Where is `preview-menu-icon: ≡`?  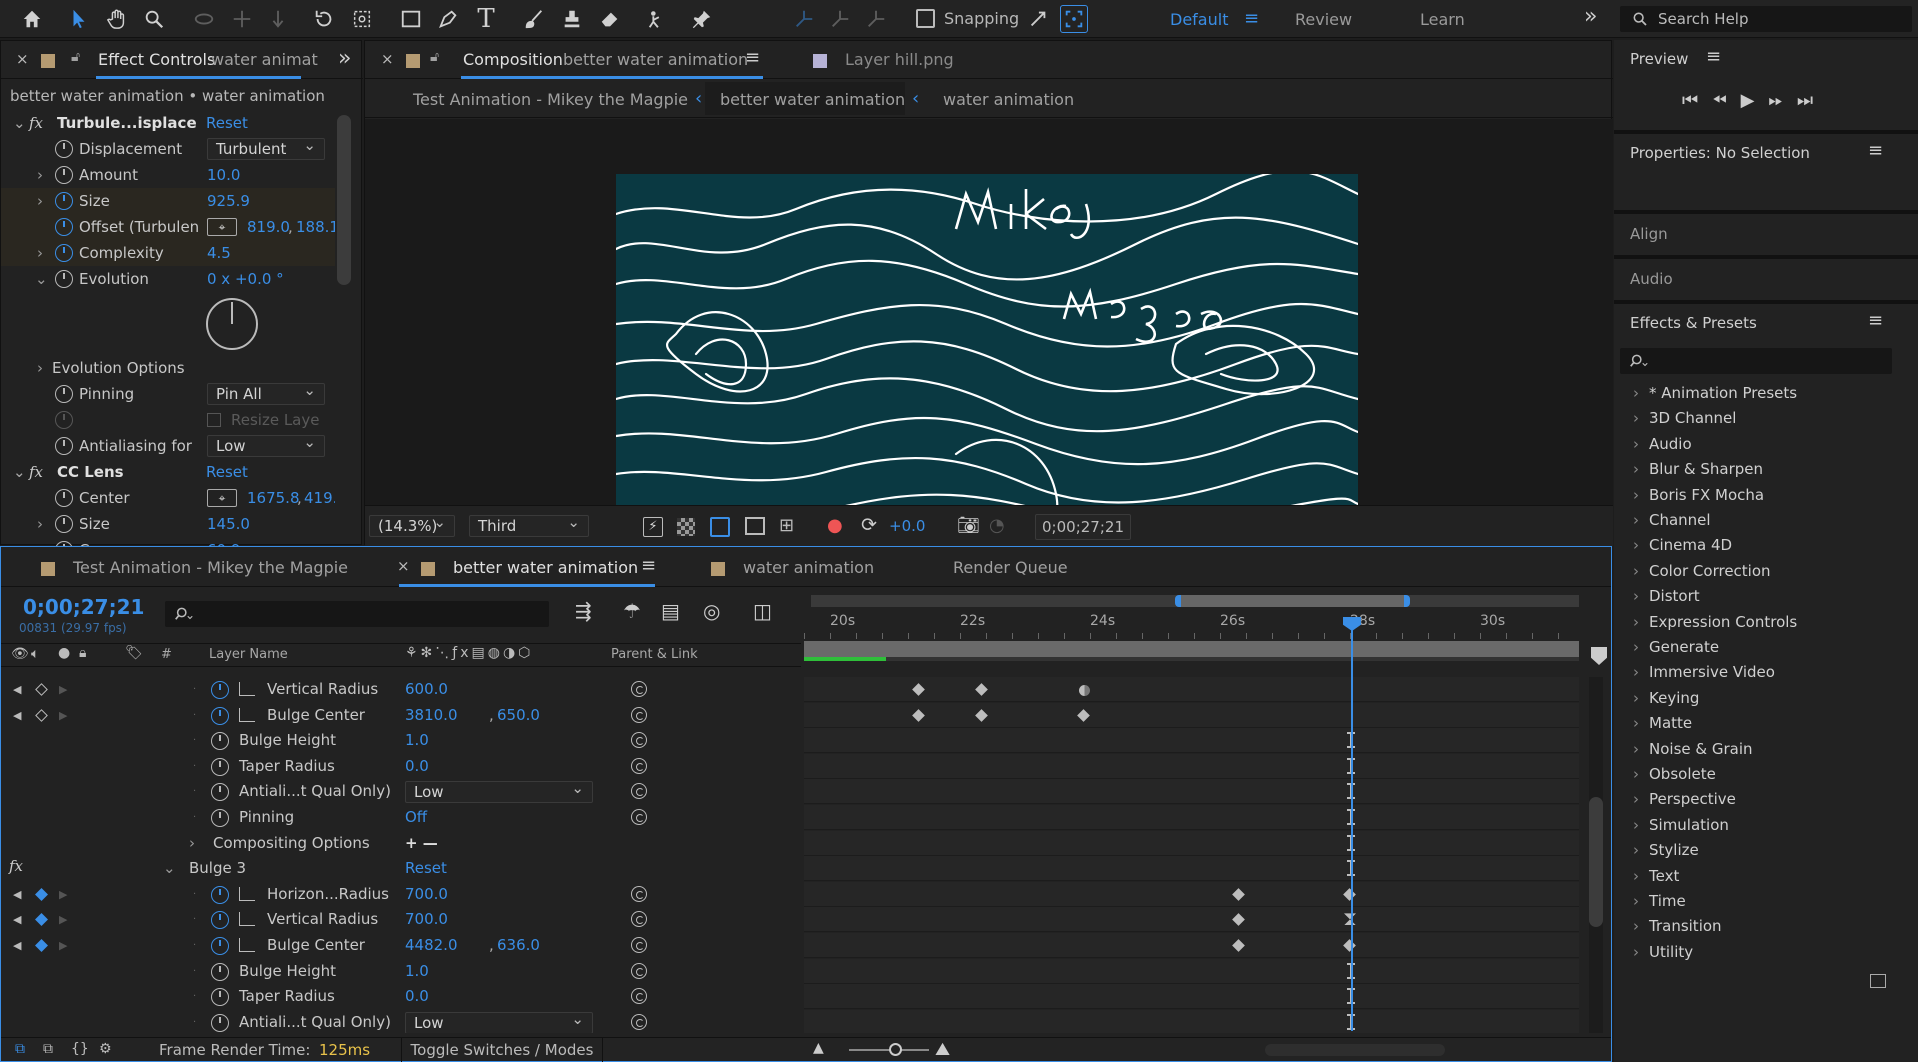
preview-menu-icon: ≡ is located at coordinates (1713, 56).